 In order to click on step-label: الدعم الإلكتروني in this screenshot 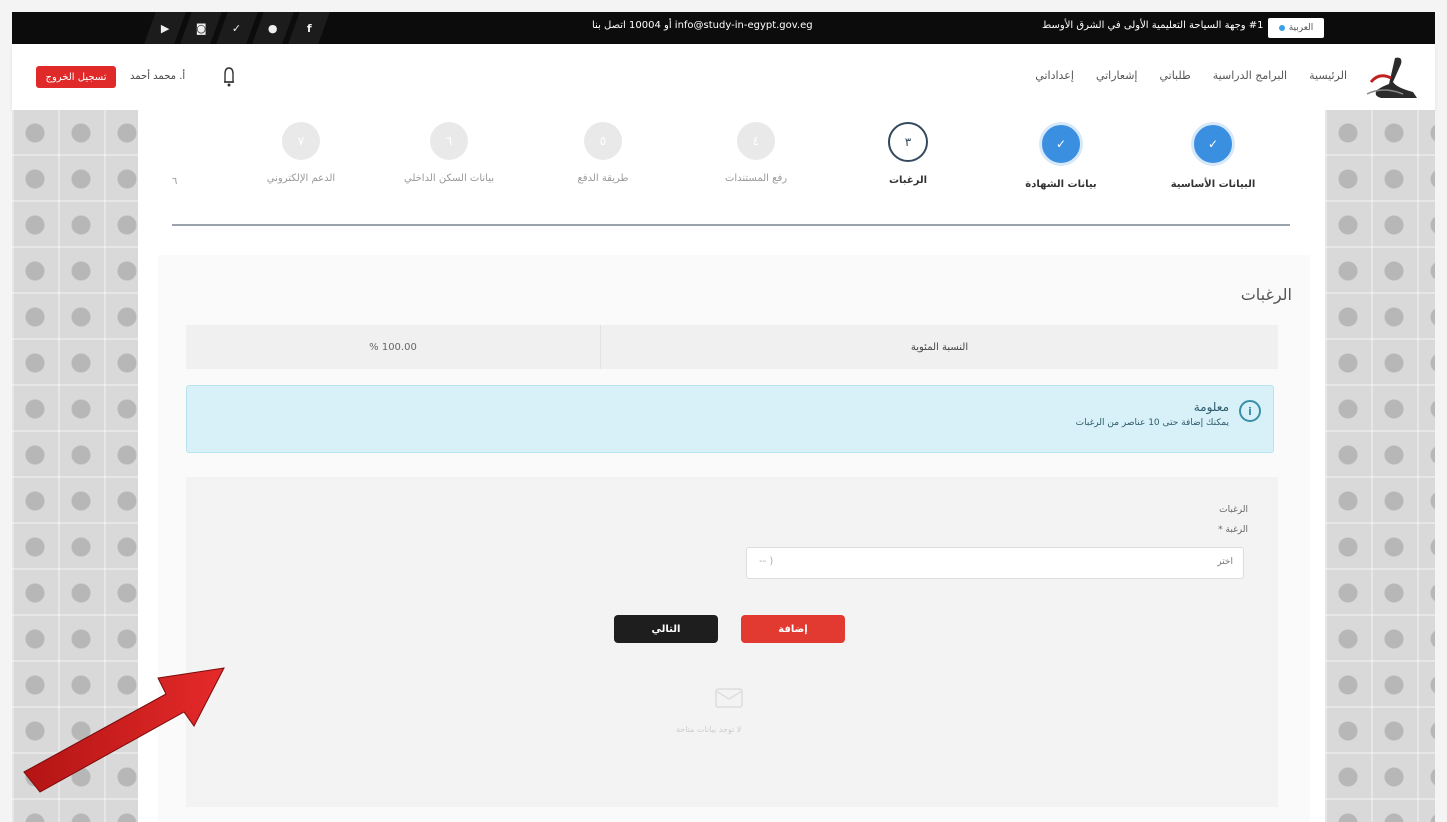, I will do `click(301, 178)`.